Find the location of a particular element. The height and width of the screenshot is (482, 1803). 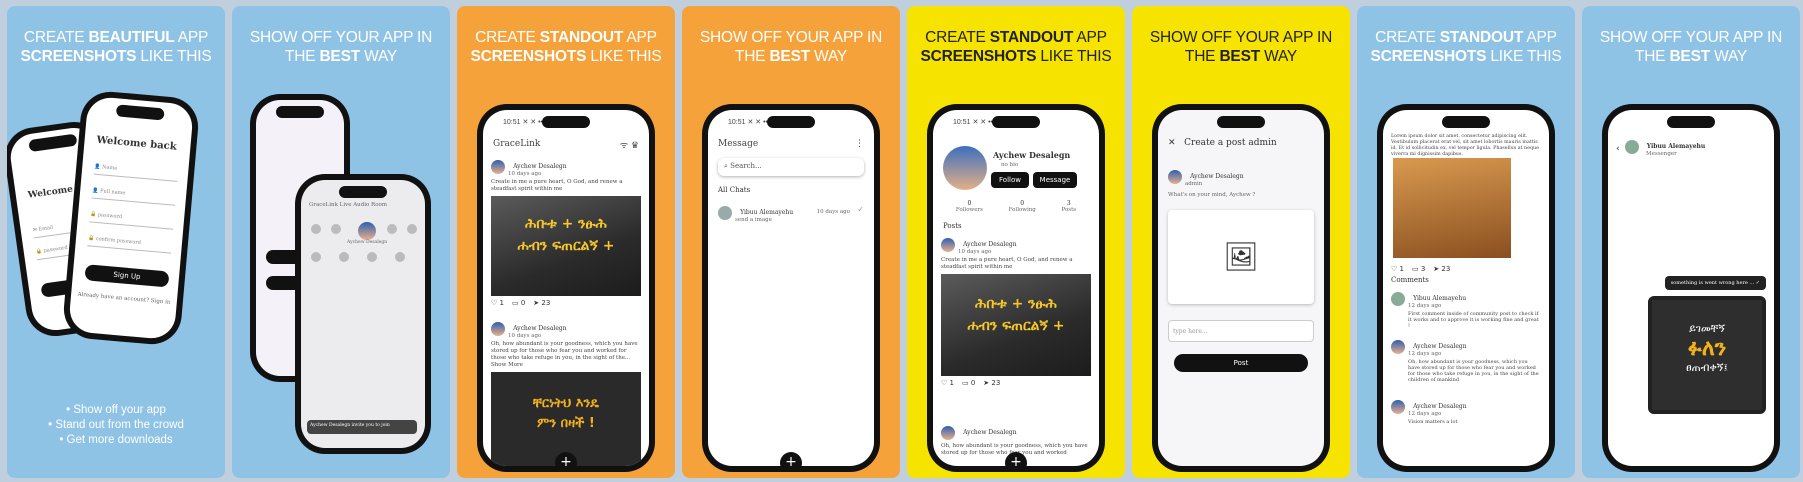

section-label: All Chats is located at coordinates (734, 190).